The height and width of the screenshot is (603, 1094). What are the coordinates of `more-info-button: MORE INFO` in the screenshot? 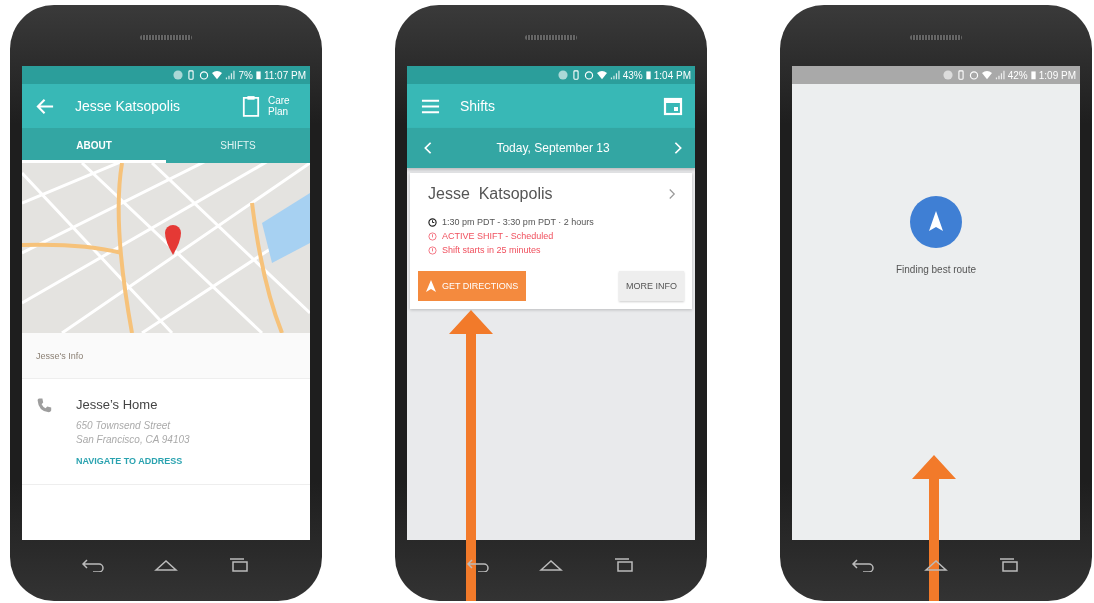 It's located at (651, 286).